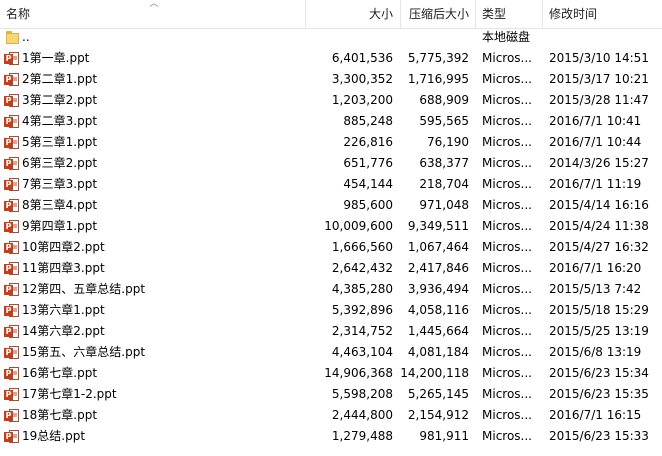  I want to click on compressed-size: 76,190, so click(448, 142).